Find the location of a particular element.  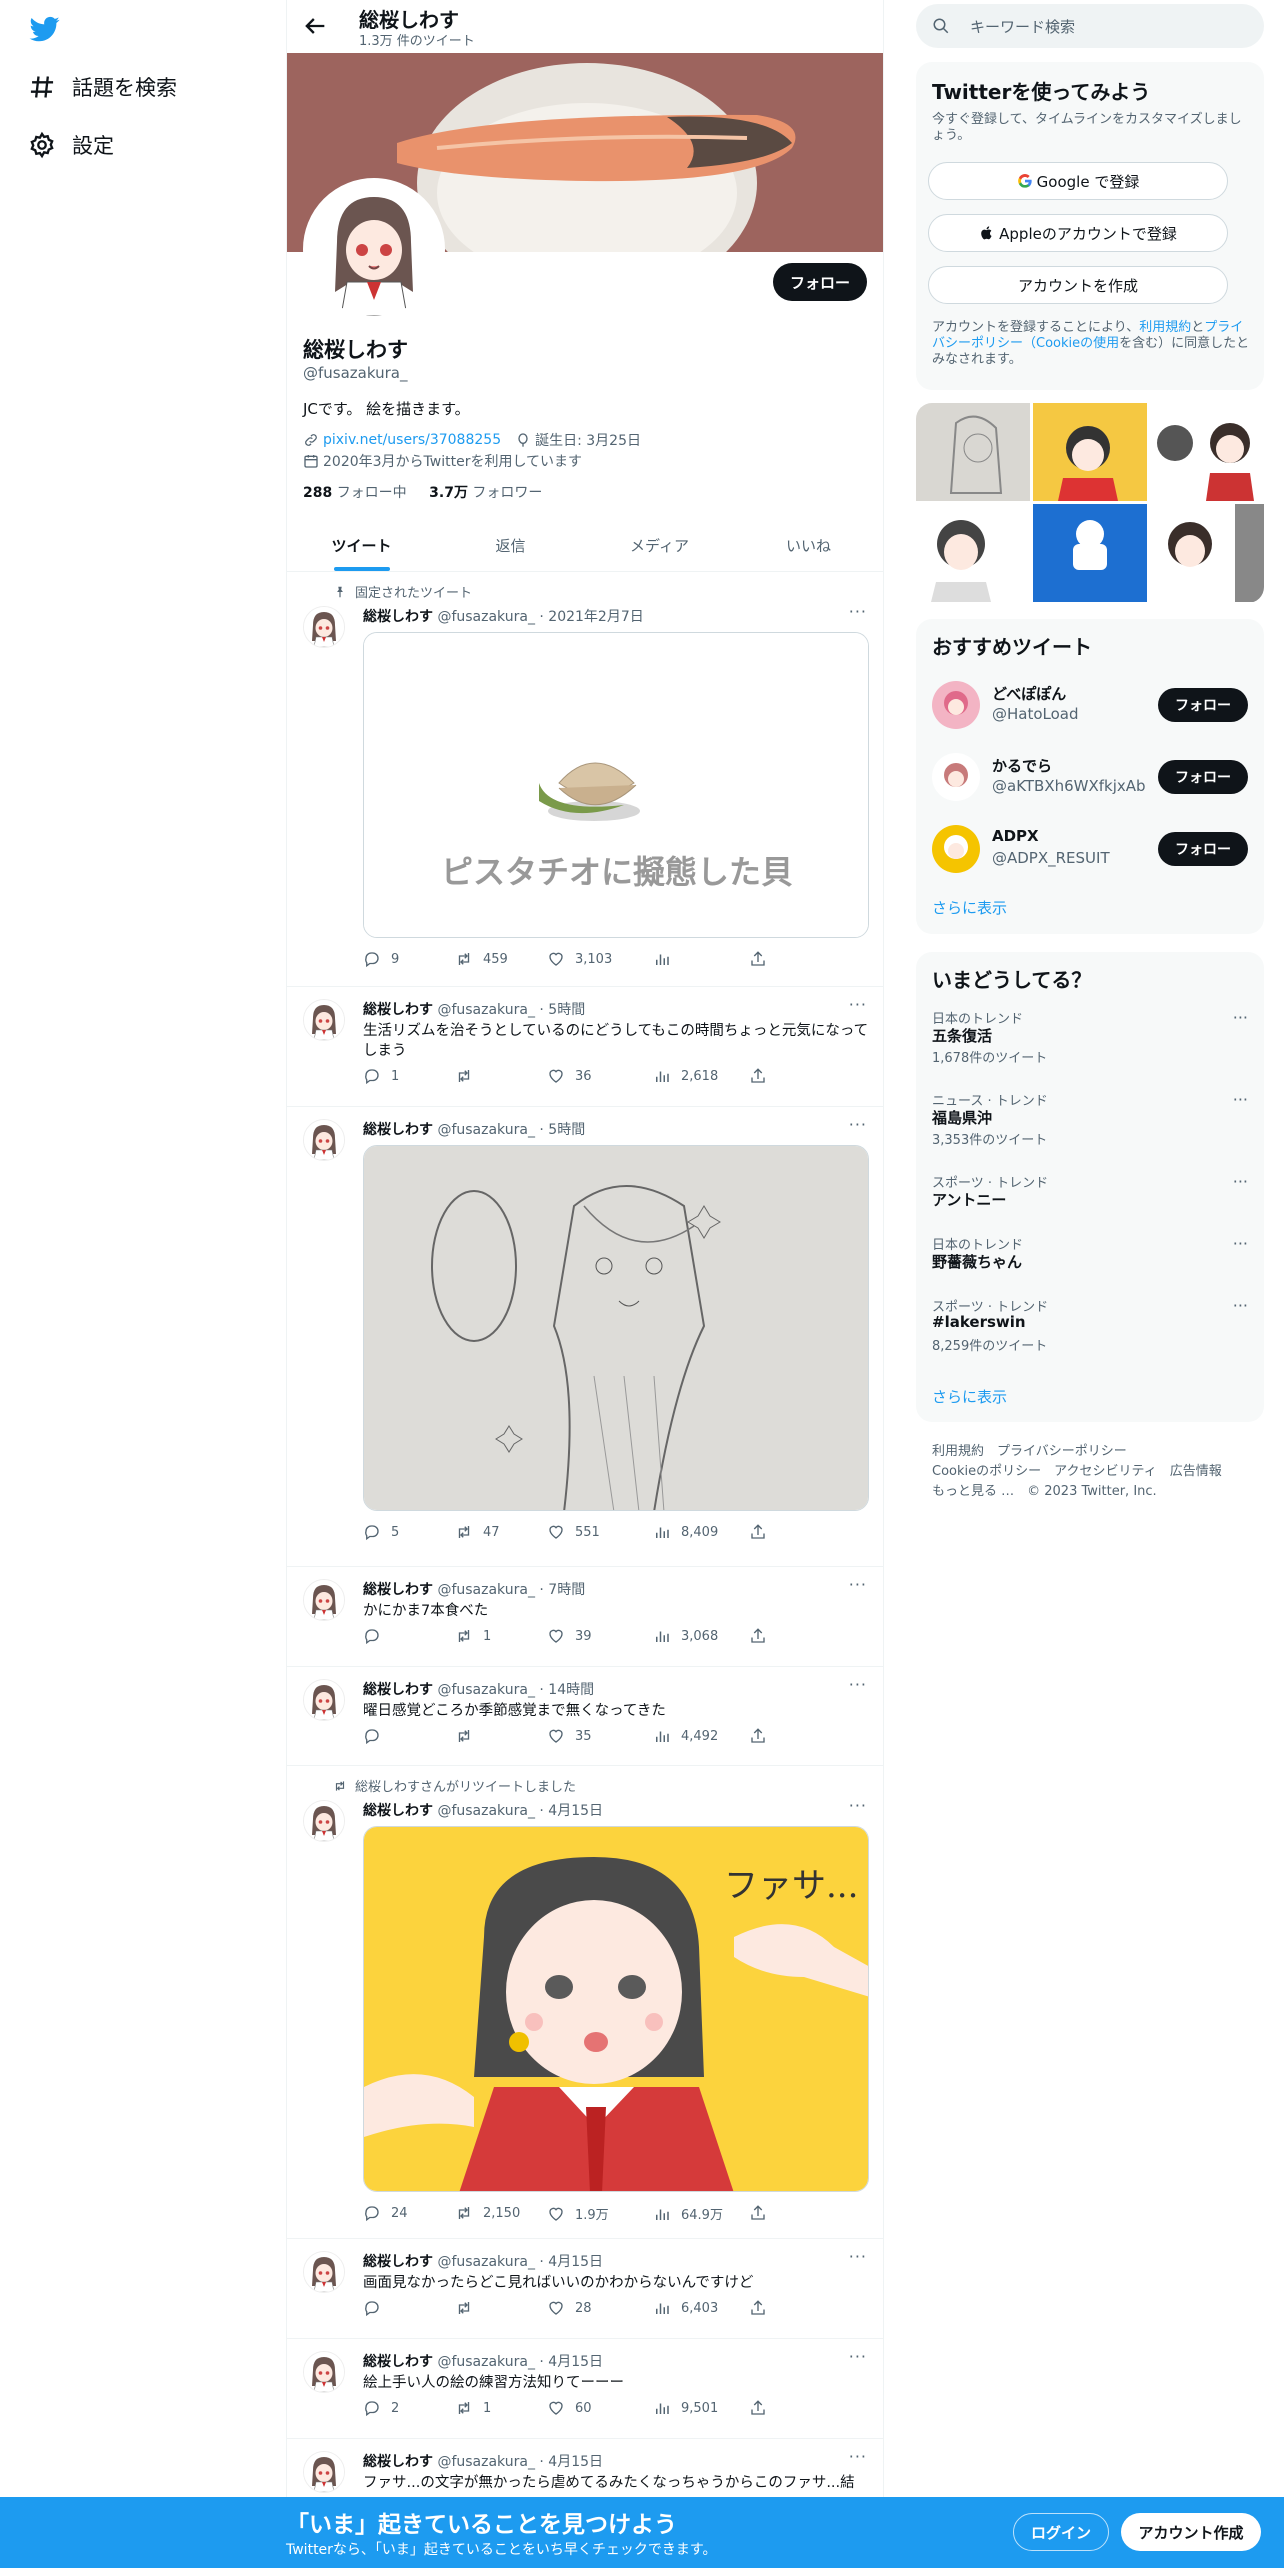

trends-more-link: さらに表示 is located at coordinates (969, 1396).